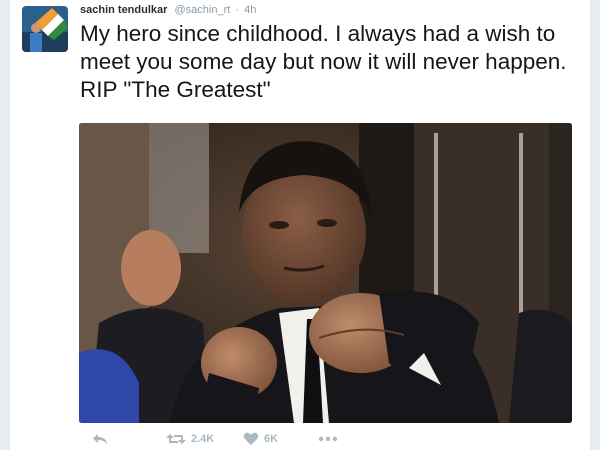 The height and width of the screenshot is (450, 600). Describe the element at coordinates (190, 439) in the screenshot. I see `retweet-button: 2.4K` at that location.